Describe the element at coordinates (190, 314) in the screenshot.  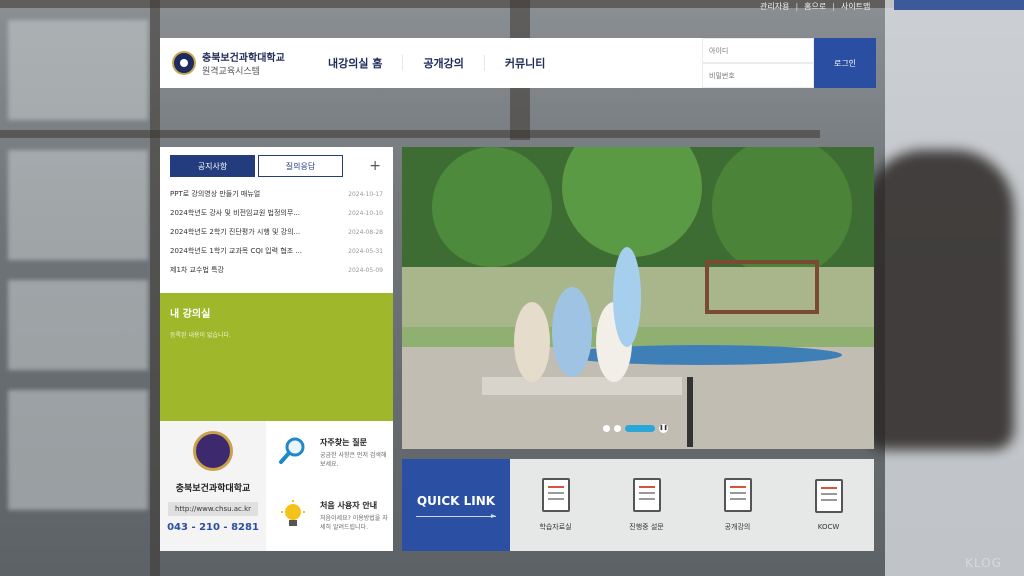
I see `my-lecture-title: 내 강의실` at that location.